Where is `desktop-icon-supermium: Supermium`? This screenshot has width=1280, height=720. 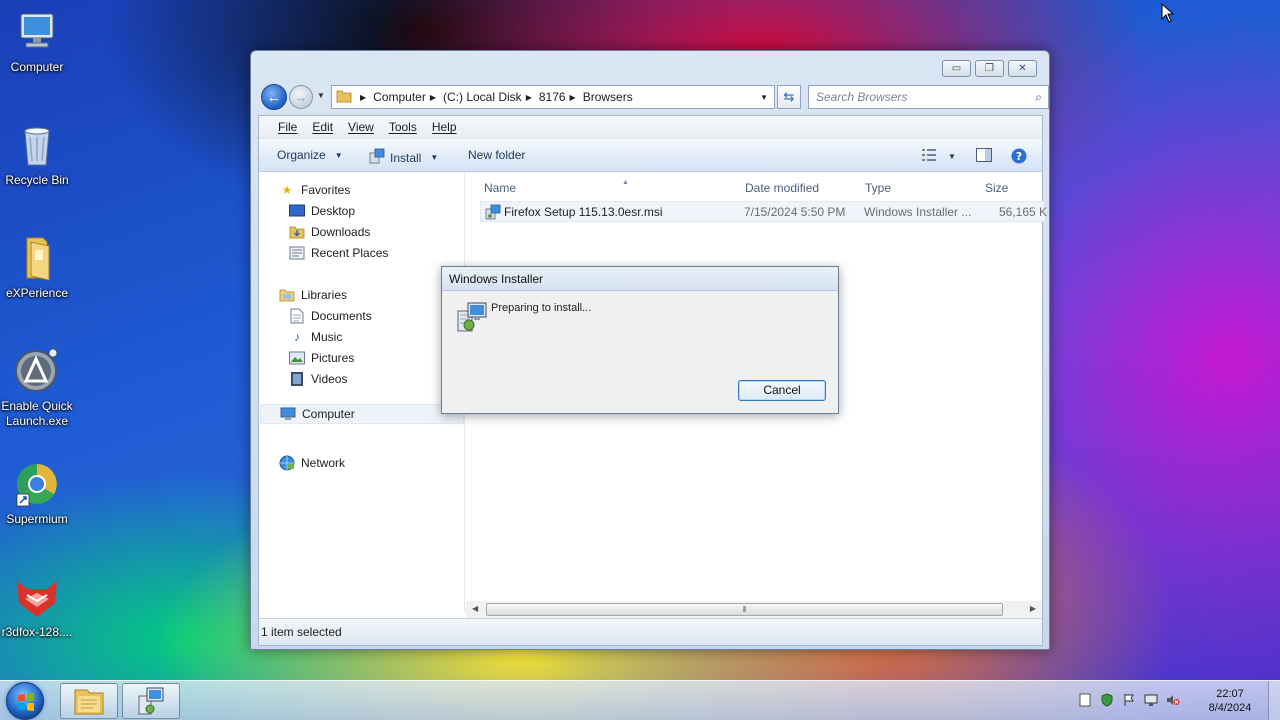 desktop-icon-supermium: Supermium is located at coordinates (37, 493).